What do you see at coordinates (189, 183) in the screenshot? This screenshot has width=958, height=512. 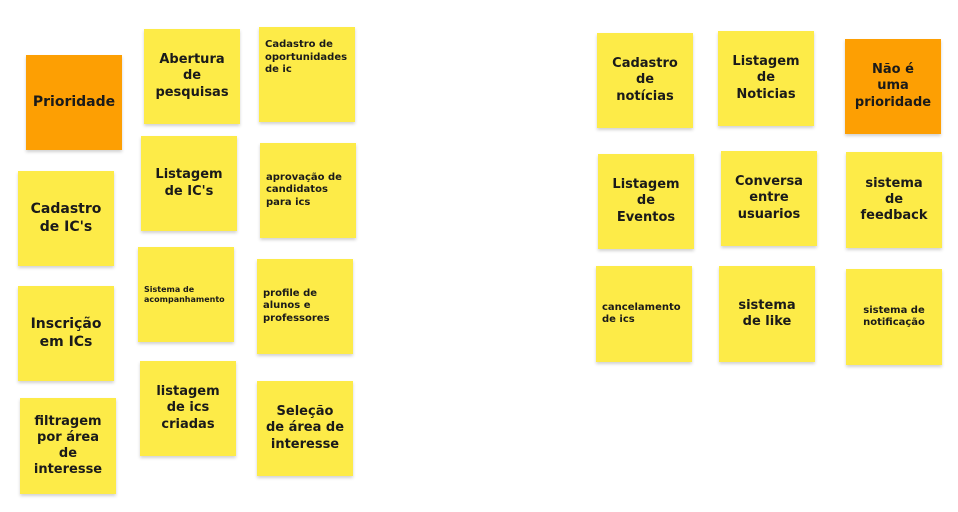 I see `sticky-note: Listagem de IC's` at bounding box center [189, 183].